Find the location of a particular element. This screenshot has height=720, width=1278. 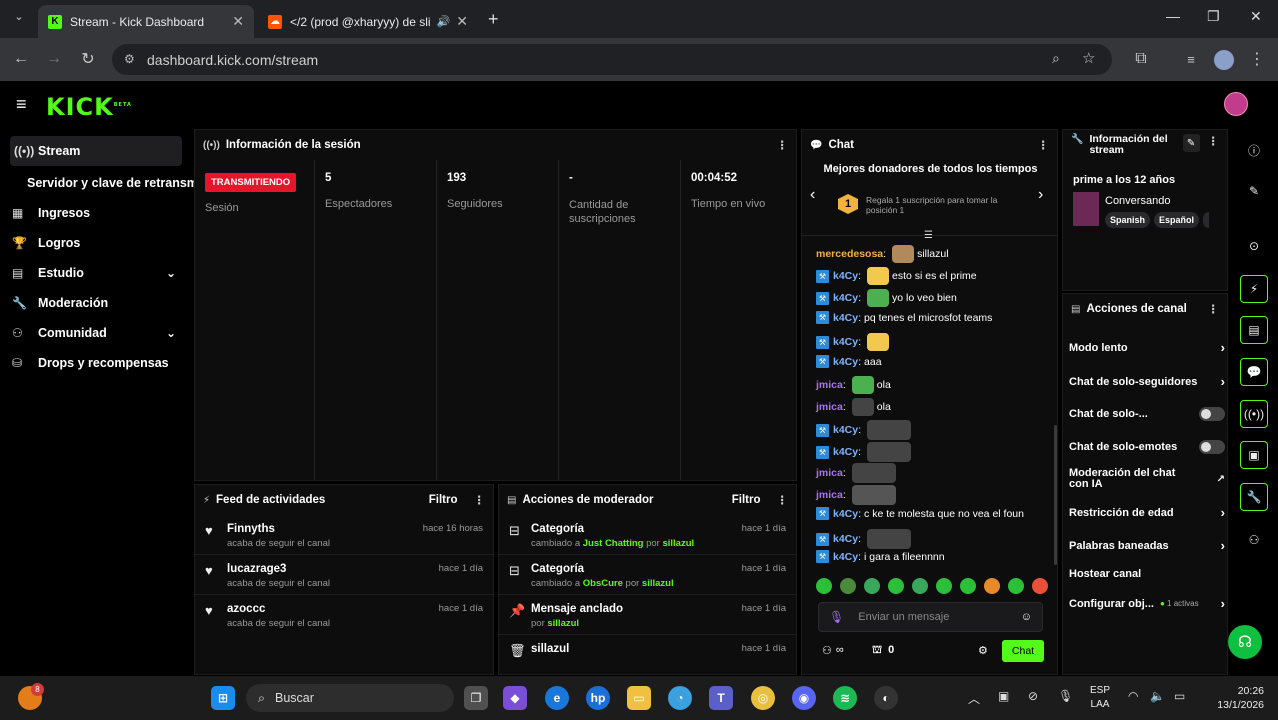

tab-kick-dashboard: K Stream - Kick Dashboard ✕ is located at coordinates (146, 21).